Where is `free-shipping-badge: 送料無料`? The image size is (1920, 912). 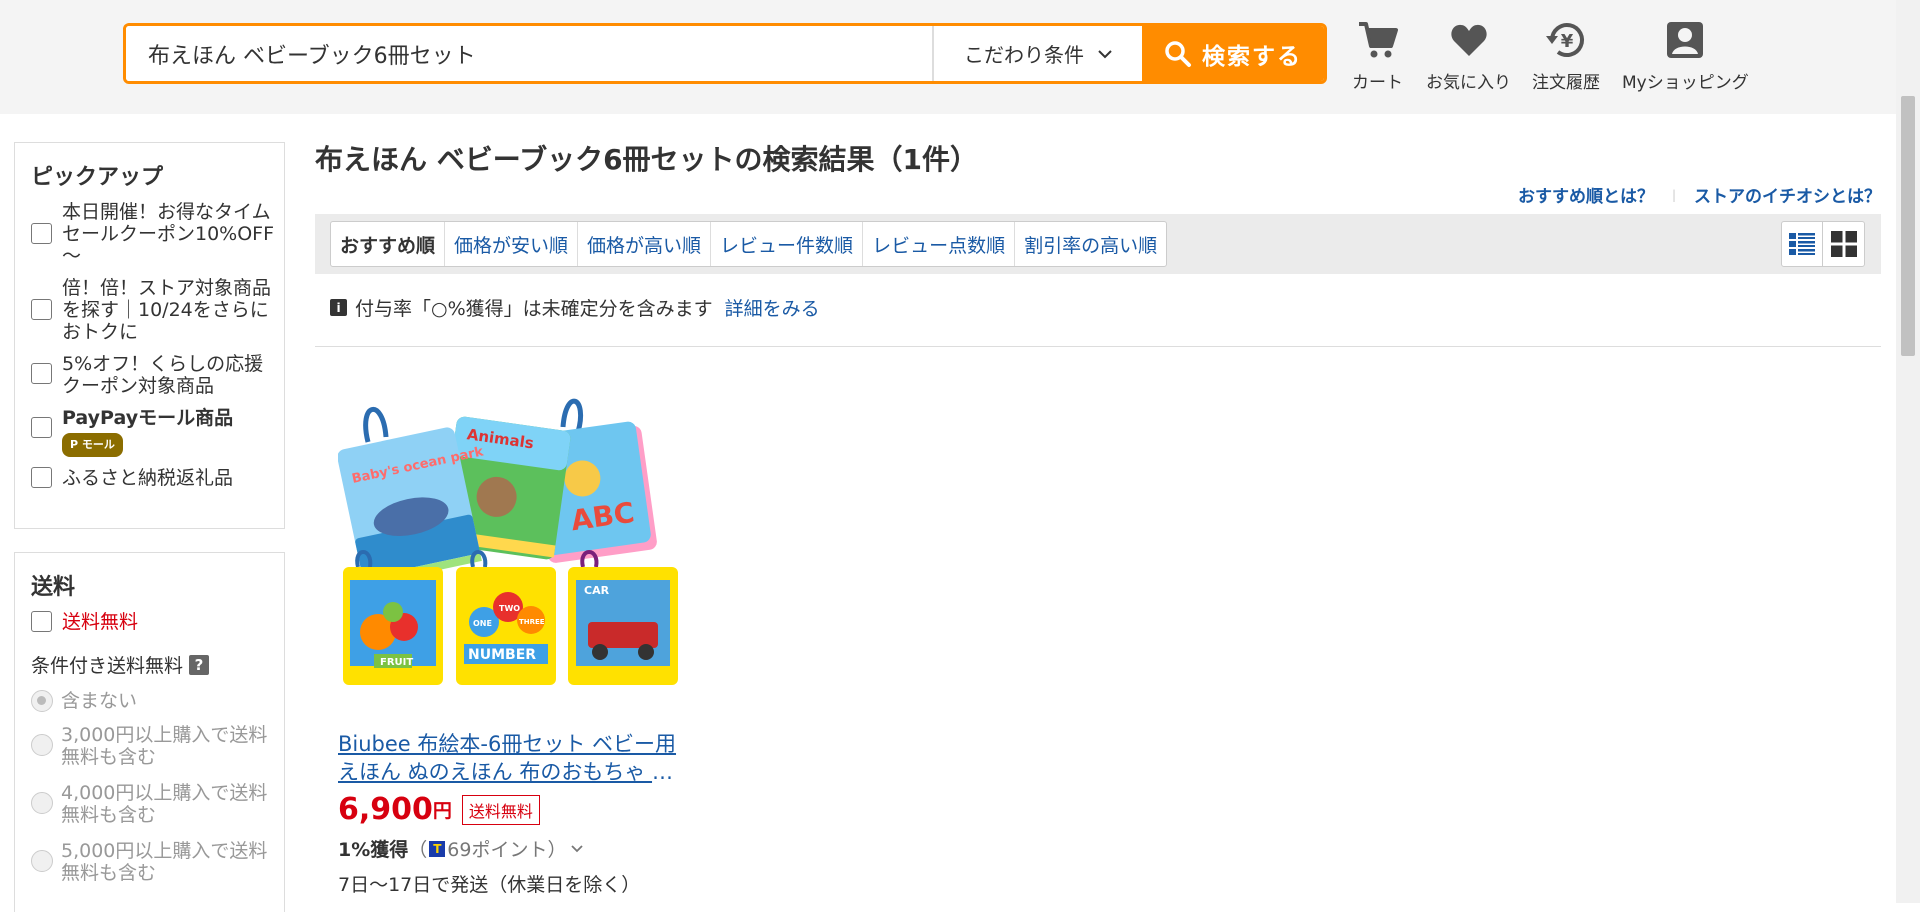 free-shipping-badge: 送料無料 is located at coordinates (500, 809).